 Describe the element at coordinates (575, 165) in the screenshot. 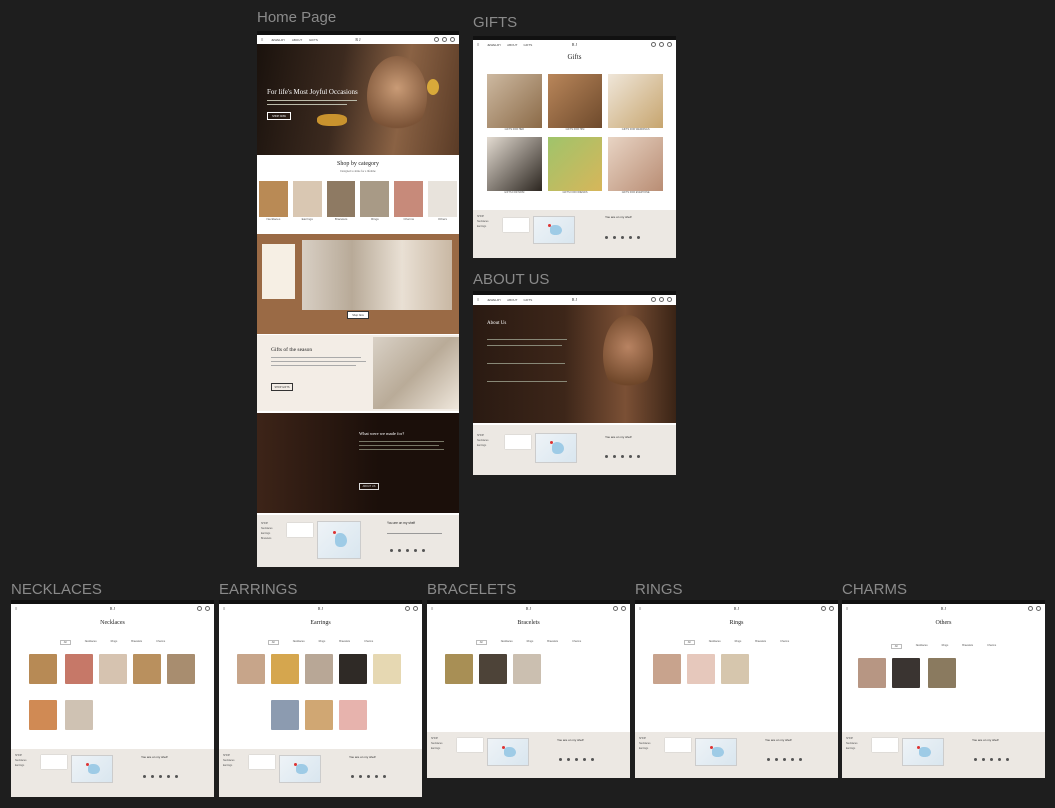

I see `gift-tile: GIFTS FOR FRIENDS` at that location.